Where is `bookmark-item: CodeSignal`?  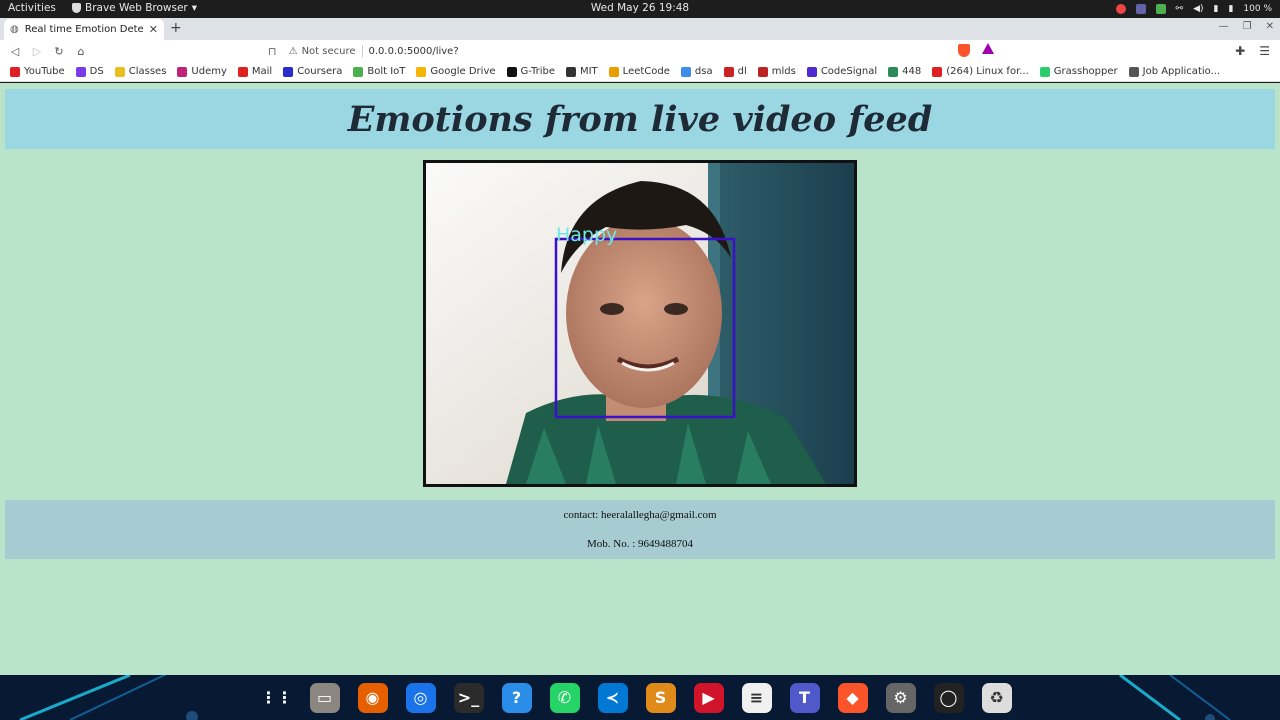 bookmark-item: CodeSignal is located at coordinates (842, 71).